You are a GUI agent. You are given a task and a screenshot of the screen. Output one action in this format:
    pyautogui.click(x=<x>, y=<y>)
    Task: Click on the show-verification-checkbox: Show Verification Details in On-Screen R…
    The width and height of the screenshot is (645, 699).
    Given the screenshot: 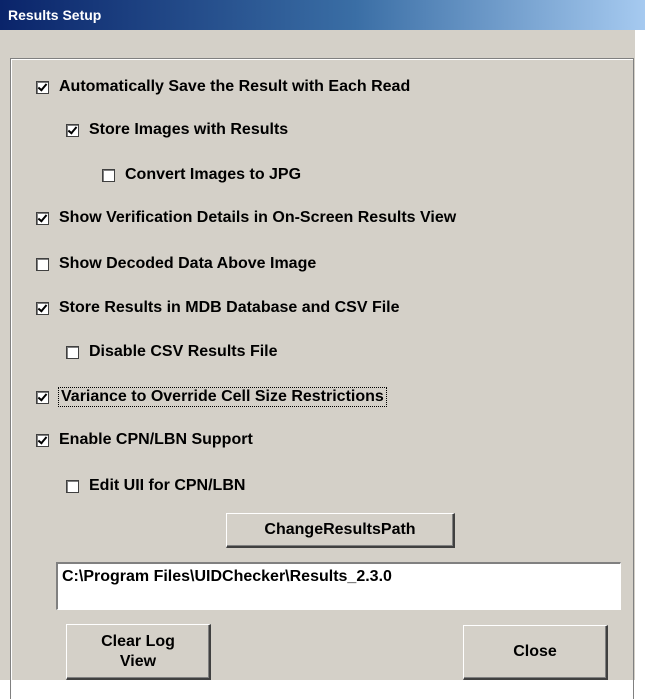 What is the action you would take?
    pyautogui.click(x=246, y=218)
    